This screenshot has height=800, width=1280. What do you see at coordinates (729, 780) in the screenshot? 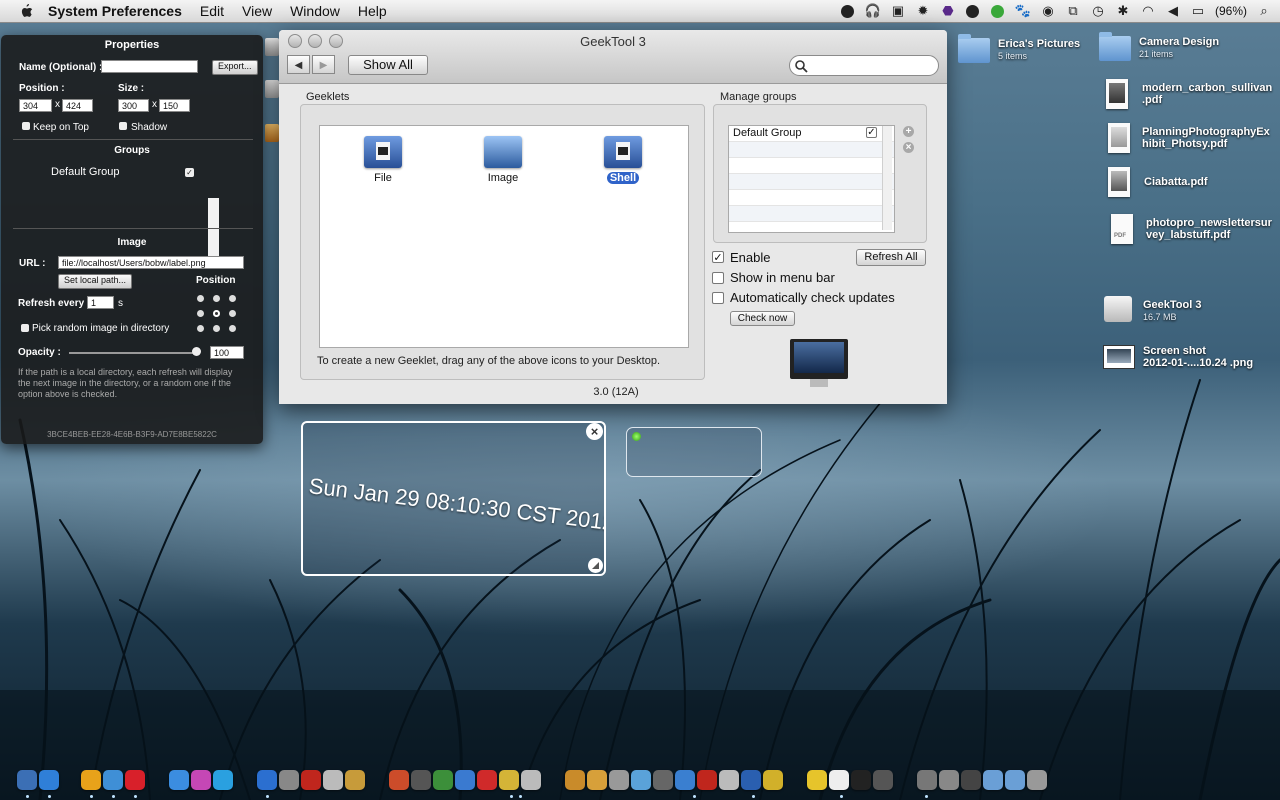
I see `feather-icon` at bounding box center [729, 780].